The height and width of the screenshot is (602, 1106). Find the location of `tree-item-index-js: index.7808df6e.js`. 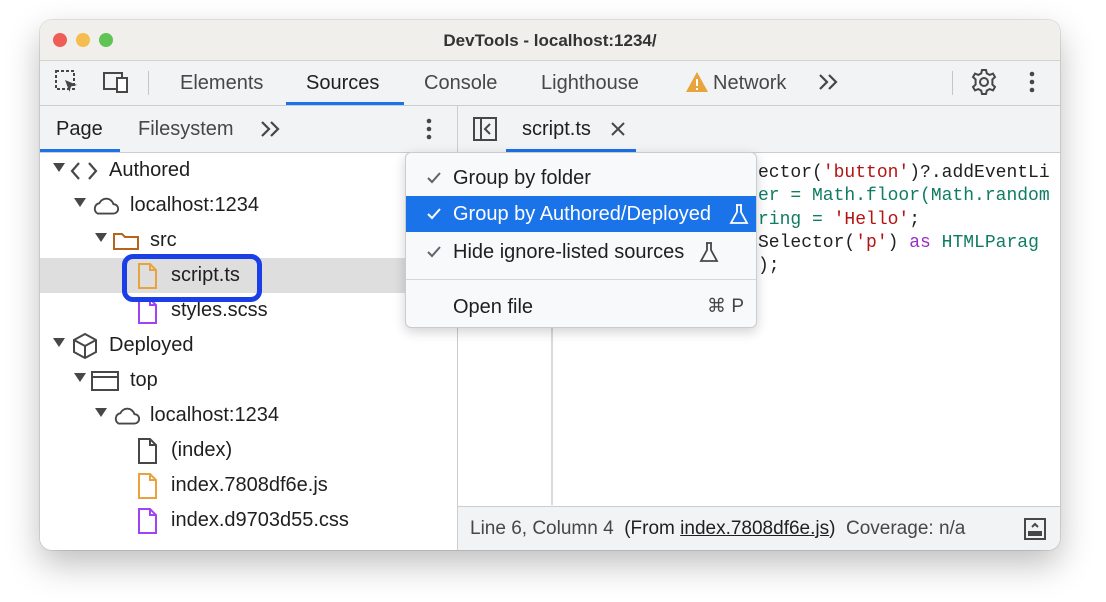

tree-item-index-js: index.7808df6e.js is located at coordinates (248, 485).